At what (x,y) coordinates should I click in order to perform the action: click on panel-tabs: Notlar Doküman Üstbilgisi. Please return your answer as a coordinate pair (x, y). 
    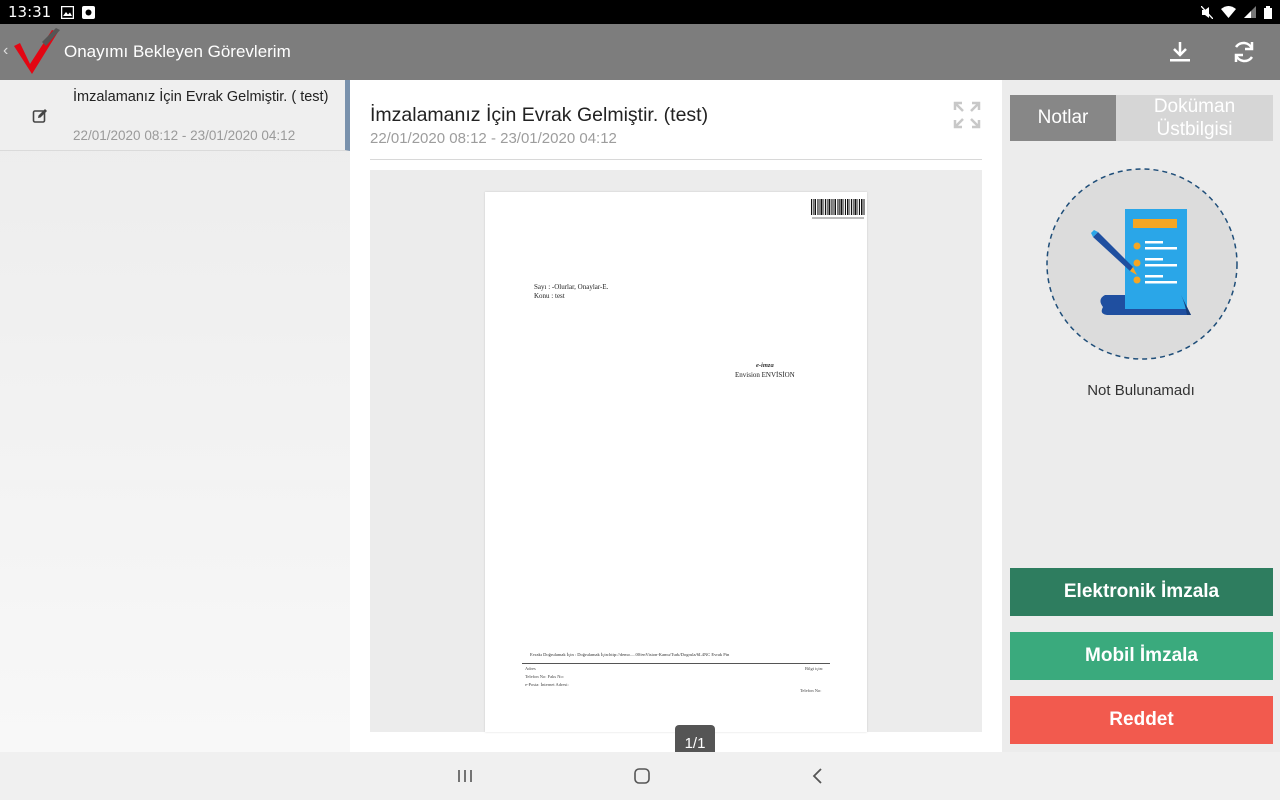
    Looking at the image, I should click on (1141, 118).